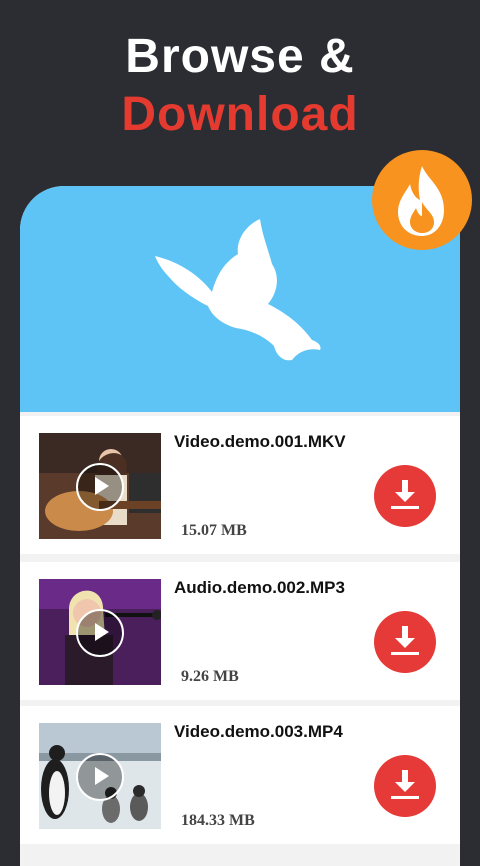  What do you see at coordinates (258, 731) in the screenshot?
I see `file-name: Video.demo.003.MP4` at bounding box center [258, 731].